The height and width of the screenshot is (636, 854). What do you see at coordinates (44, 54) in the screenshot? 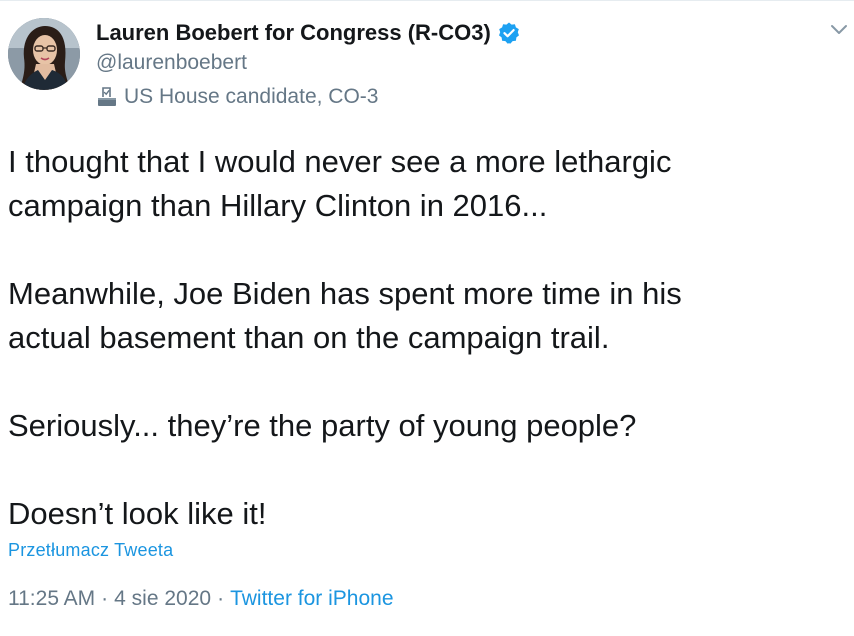
I see `avatar` at bounding box center [44, 54].